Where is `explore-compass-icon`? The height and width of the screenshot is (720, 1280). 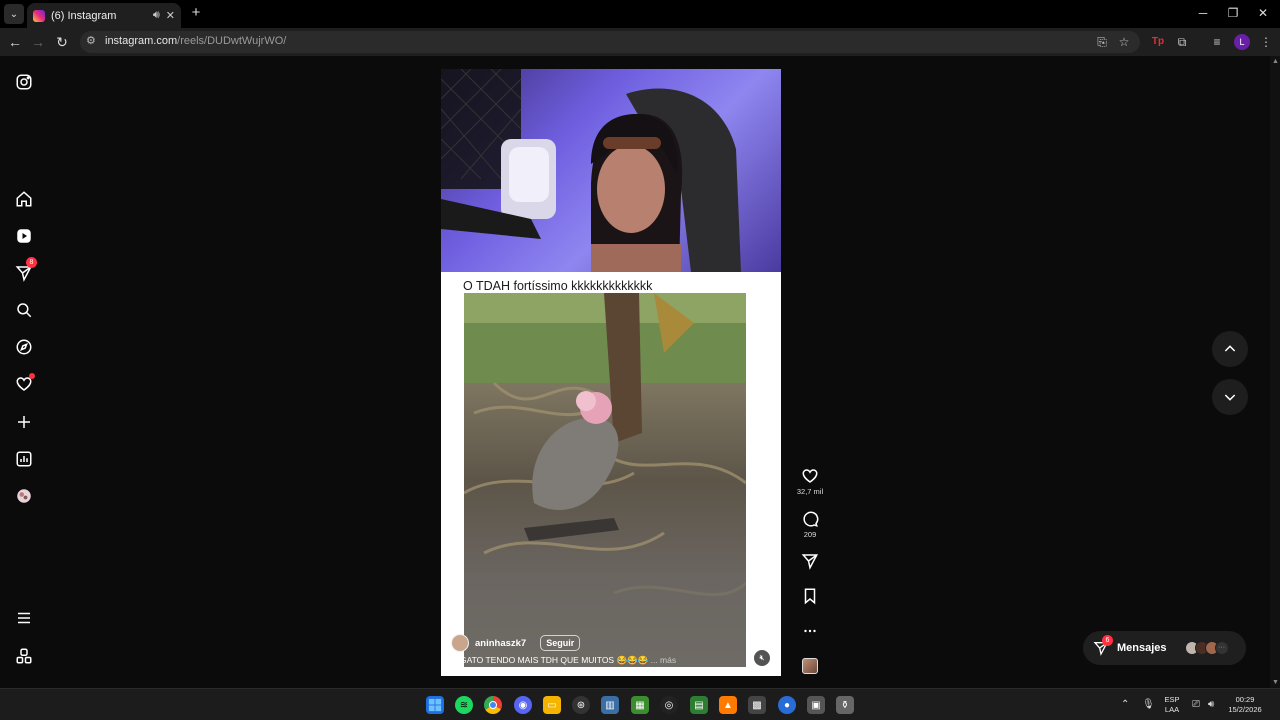
explore-compass-icon is located at coordinates (24, 347).